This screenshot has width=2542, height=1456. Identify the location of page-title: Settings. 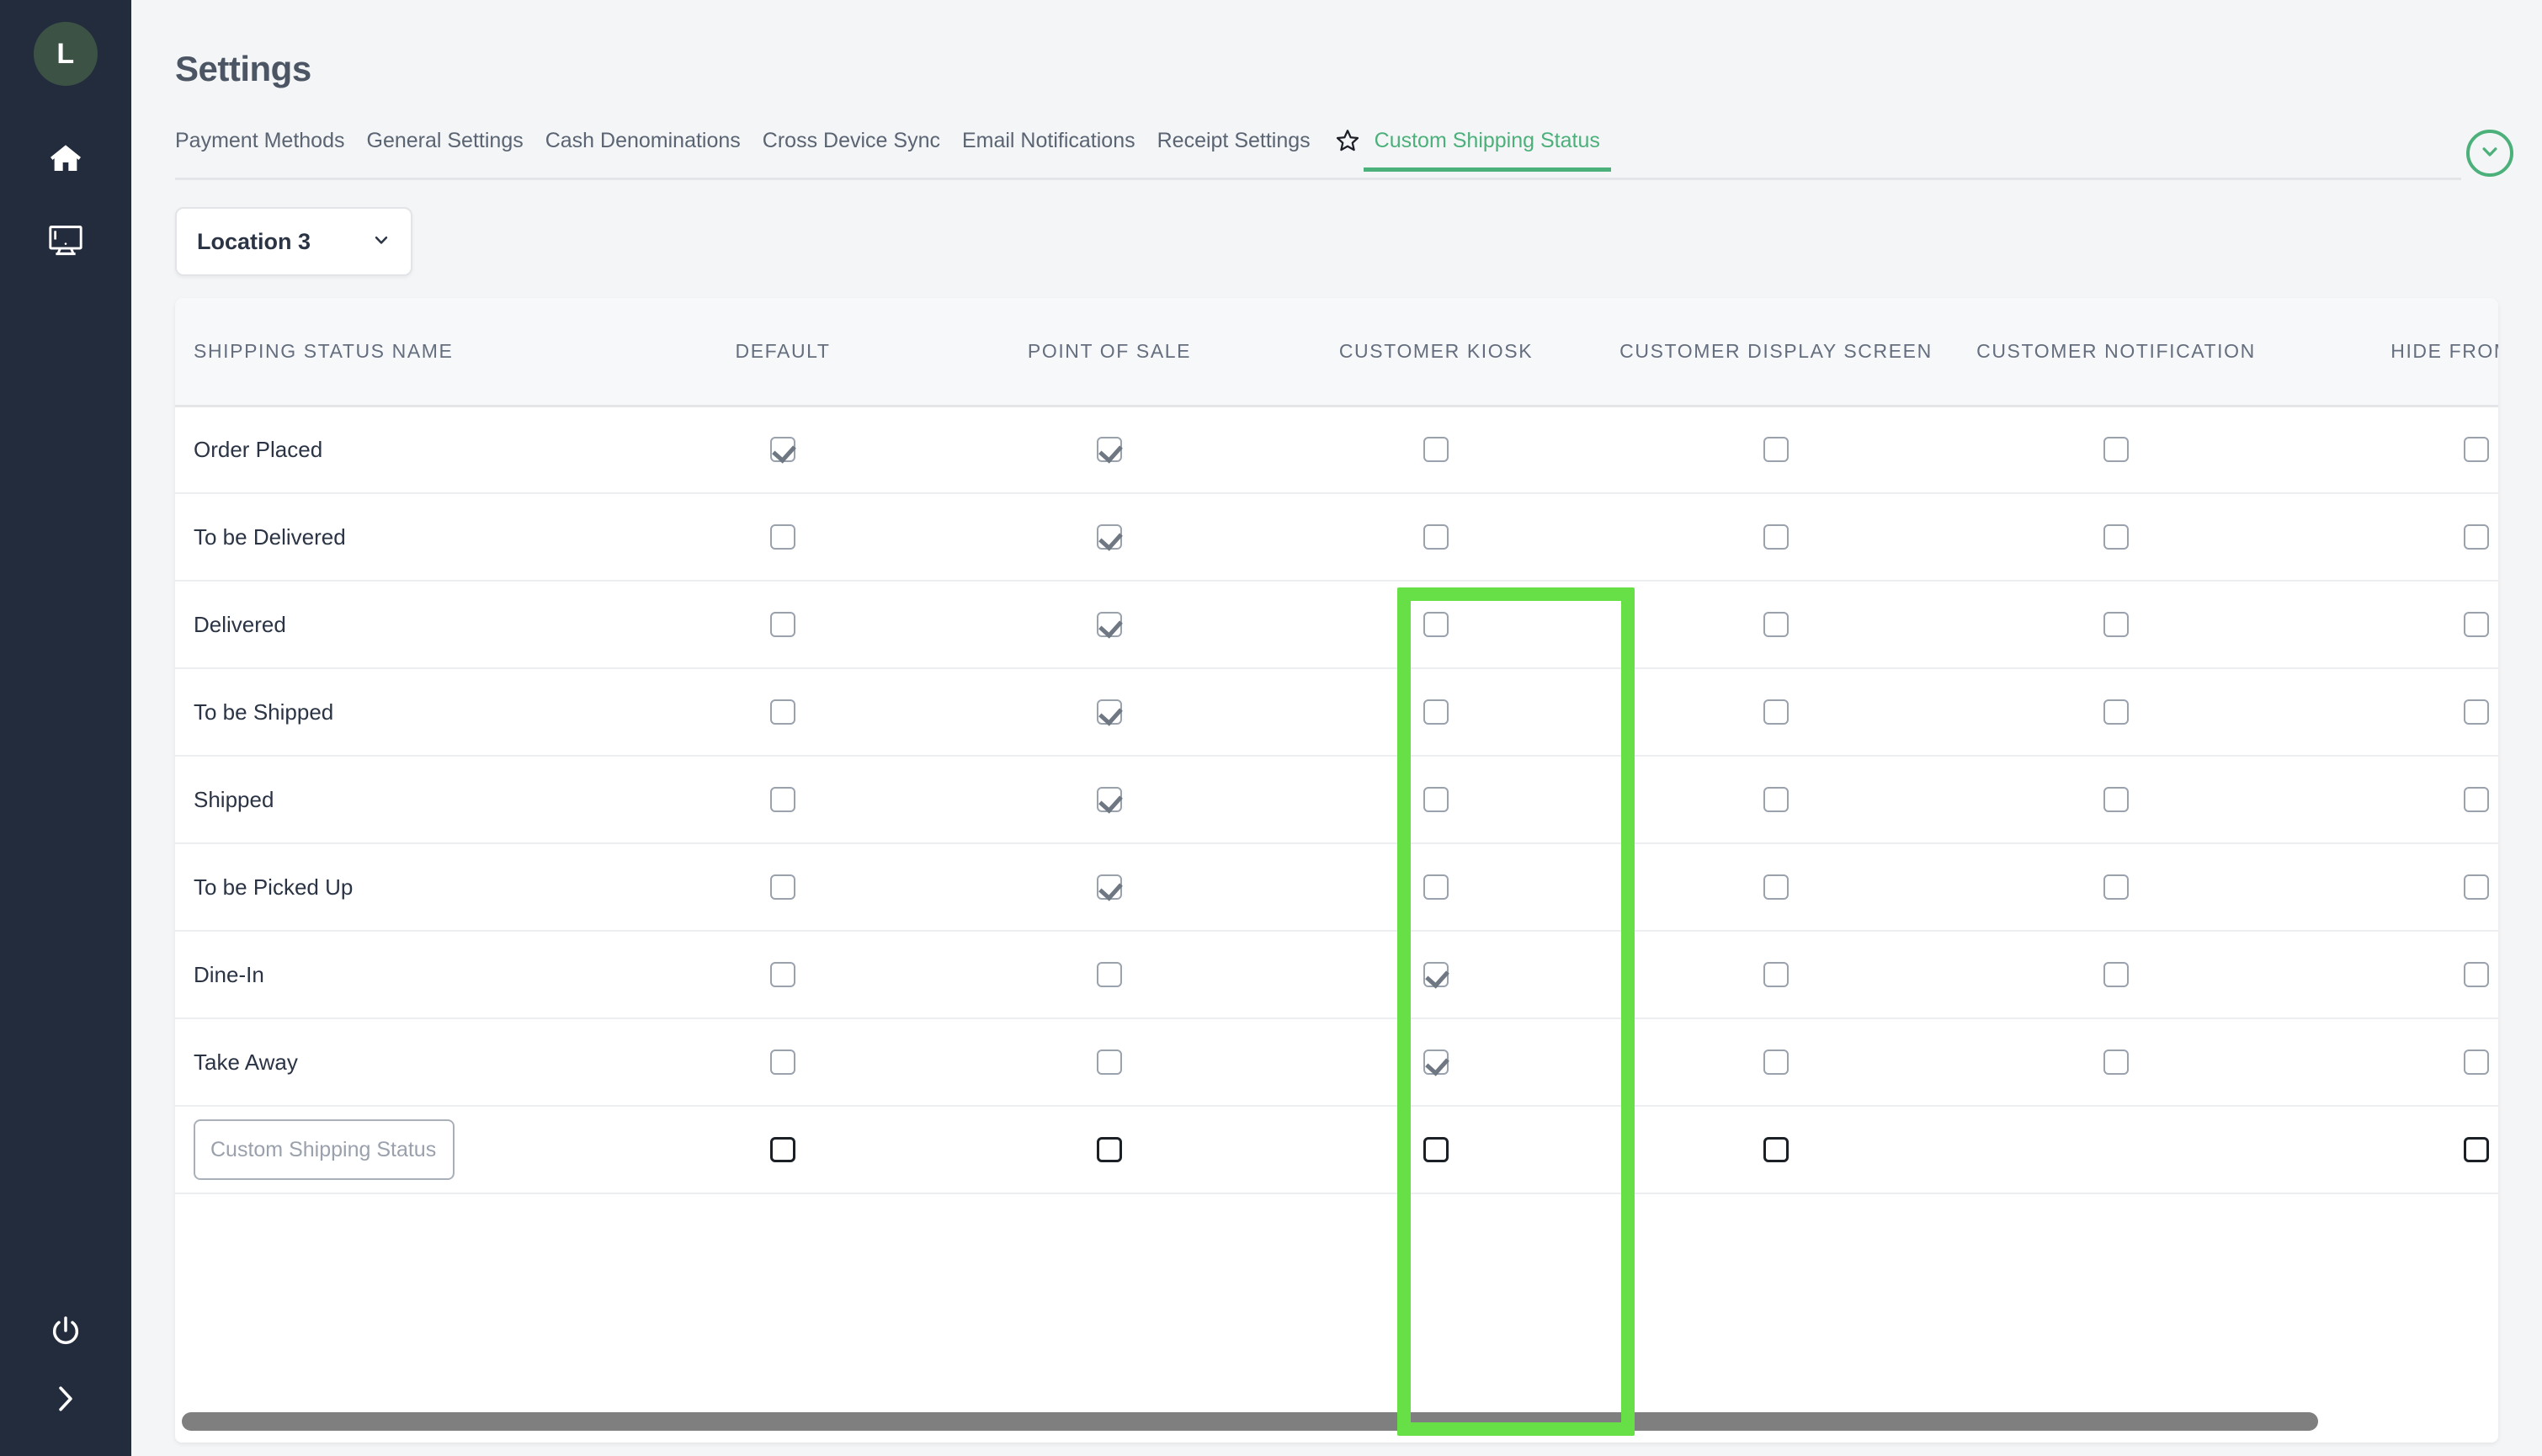
(243, 68).